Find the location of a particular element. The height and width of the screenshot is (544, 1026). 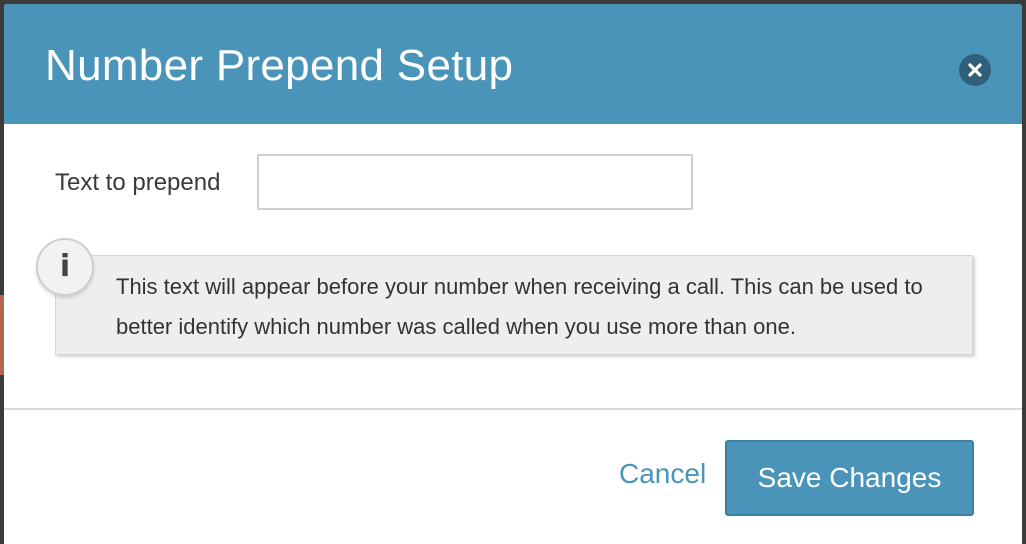

save-changes-button: Save Changes is located at coordinates (849, 478).